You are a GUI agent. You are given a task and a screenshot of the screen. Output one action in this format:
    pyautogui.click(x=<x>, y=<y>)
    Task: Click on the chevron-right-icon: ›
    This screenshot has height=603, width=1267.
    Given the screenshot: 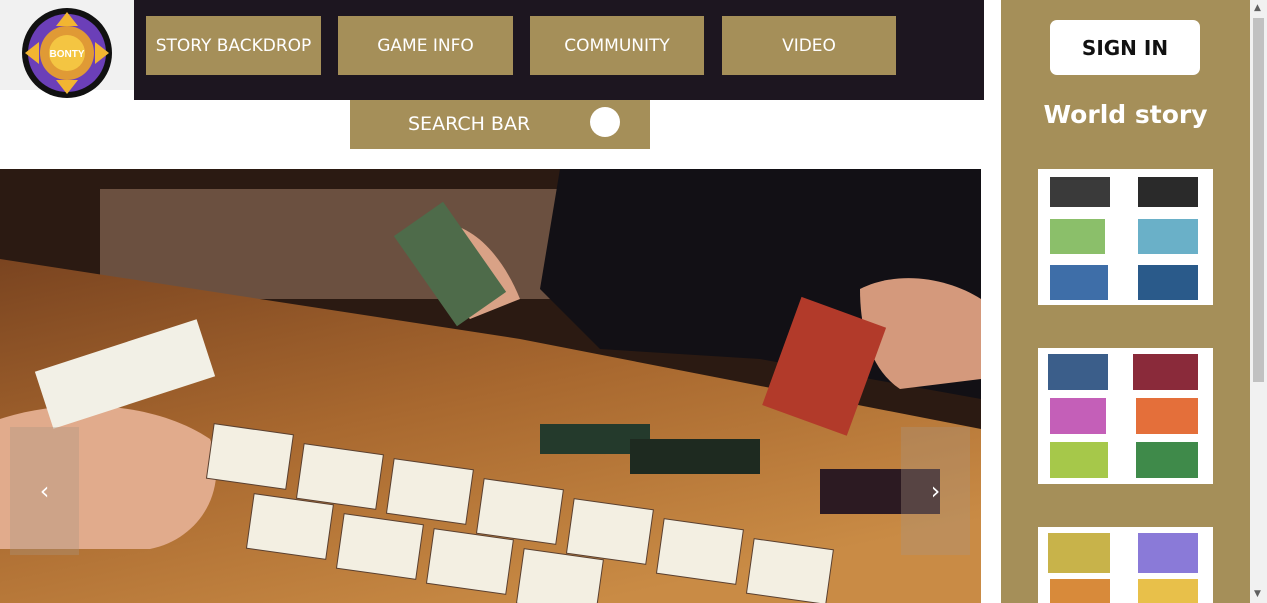 What is the action you would take?
    pyautogui.click(x=935, y=491)
    